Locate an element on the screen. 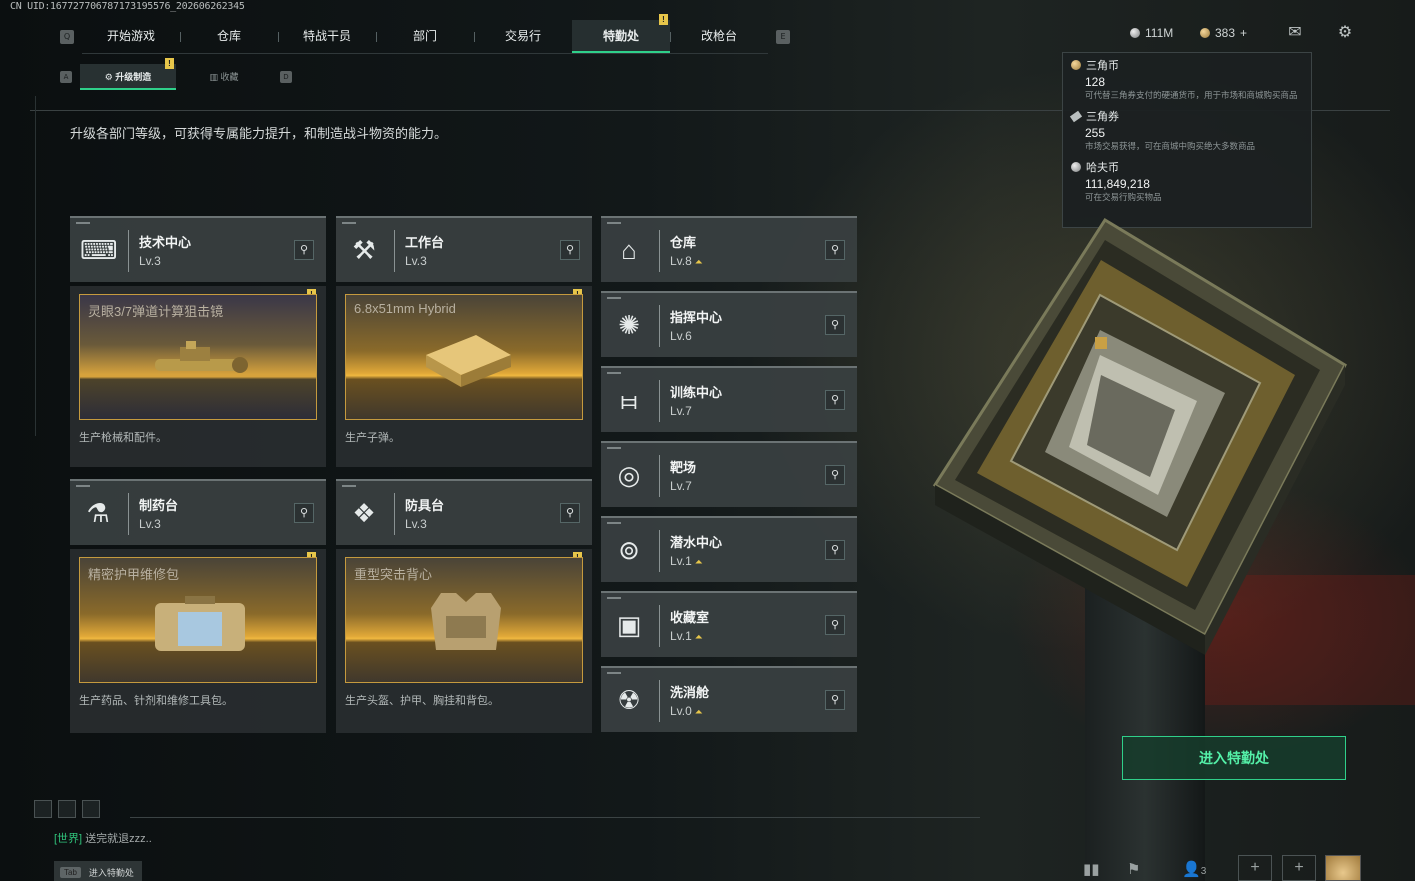 This screenshot has height=881, width=1415. dept-training-center: ⧦ 训练中心 Lv.7 ⚲ is located at coordinates (729, 399).